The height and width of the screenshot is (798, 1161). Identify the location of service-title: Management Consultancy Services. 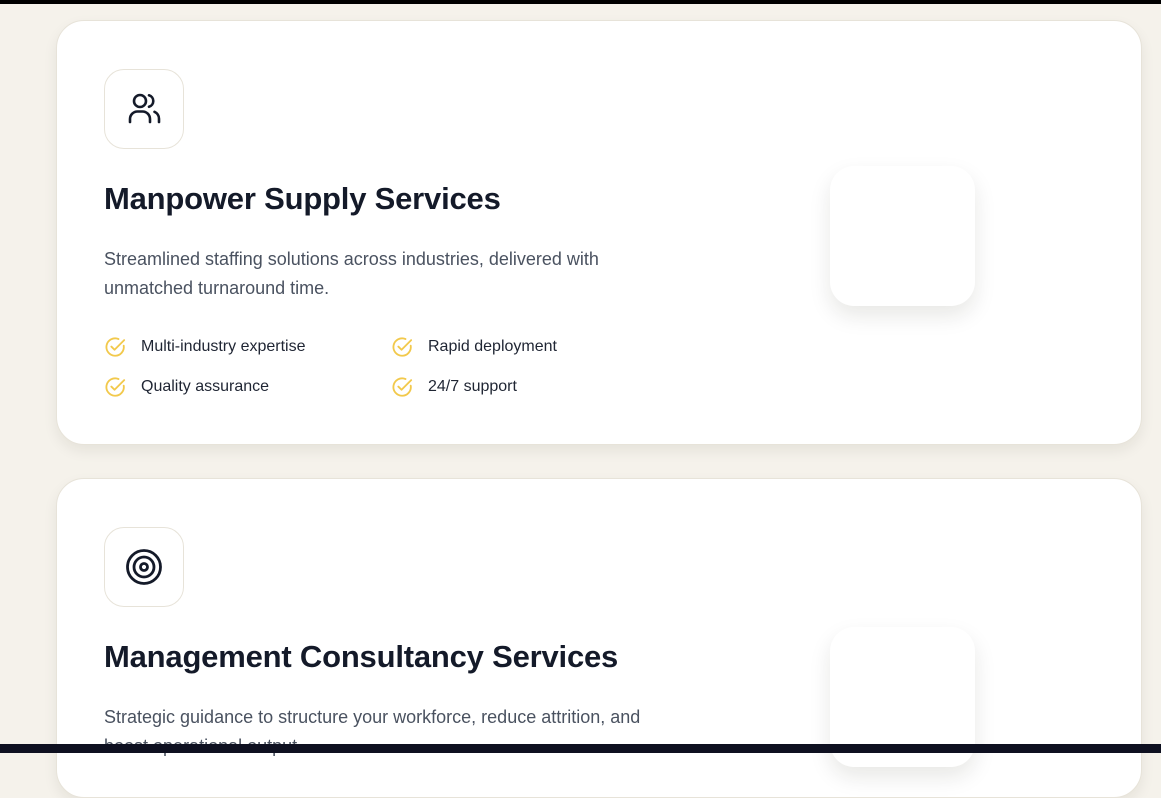
(361, 656).